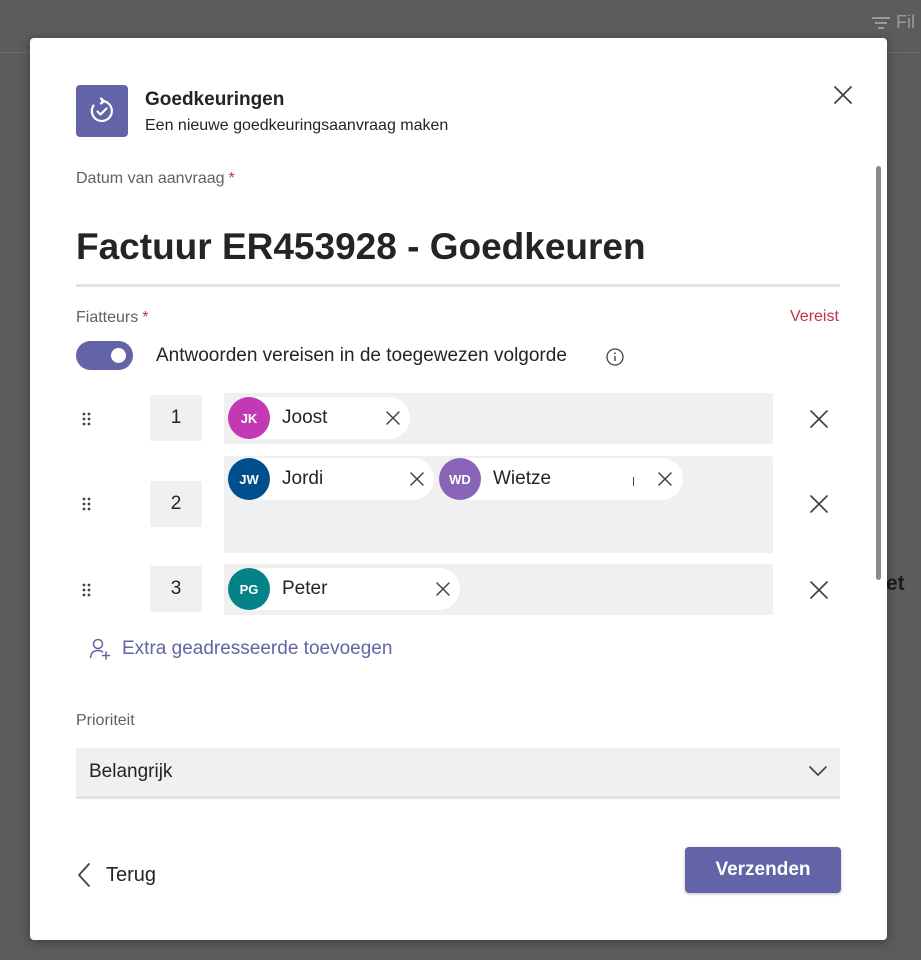 This screenshot has height=960, width=921. What do you see at coordinates (215, 99) in the screenshot?
I see `dialog-title: Goedkeuringen` at bounding box center [215, 99].